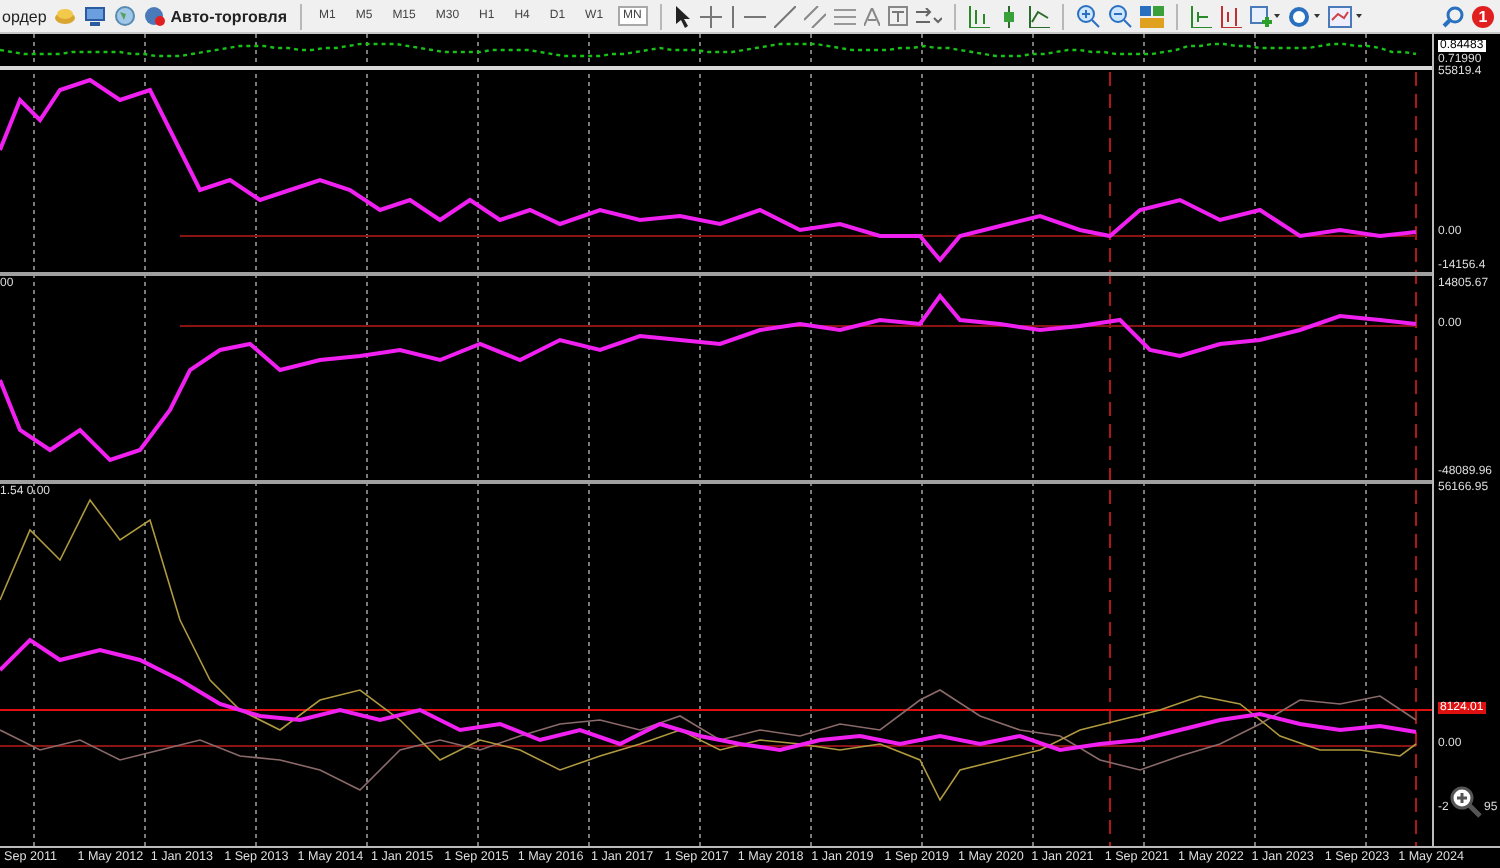 The image size is (1500, 868). What do you see at coordinates (1453, 16) in the screenshot?
I see `search-icon` at bounding box center [1453, 16].